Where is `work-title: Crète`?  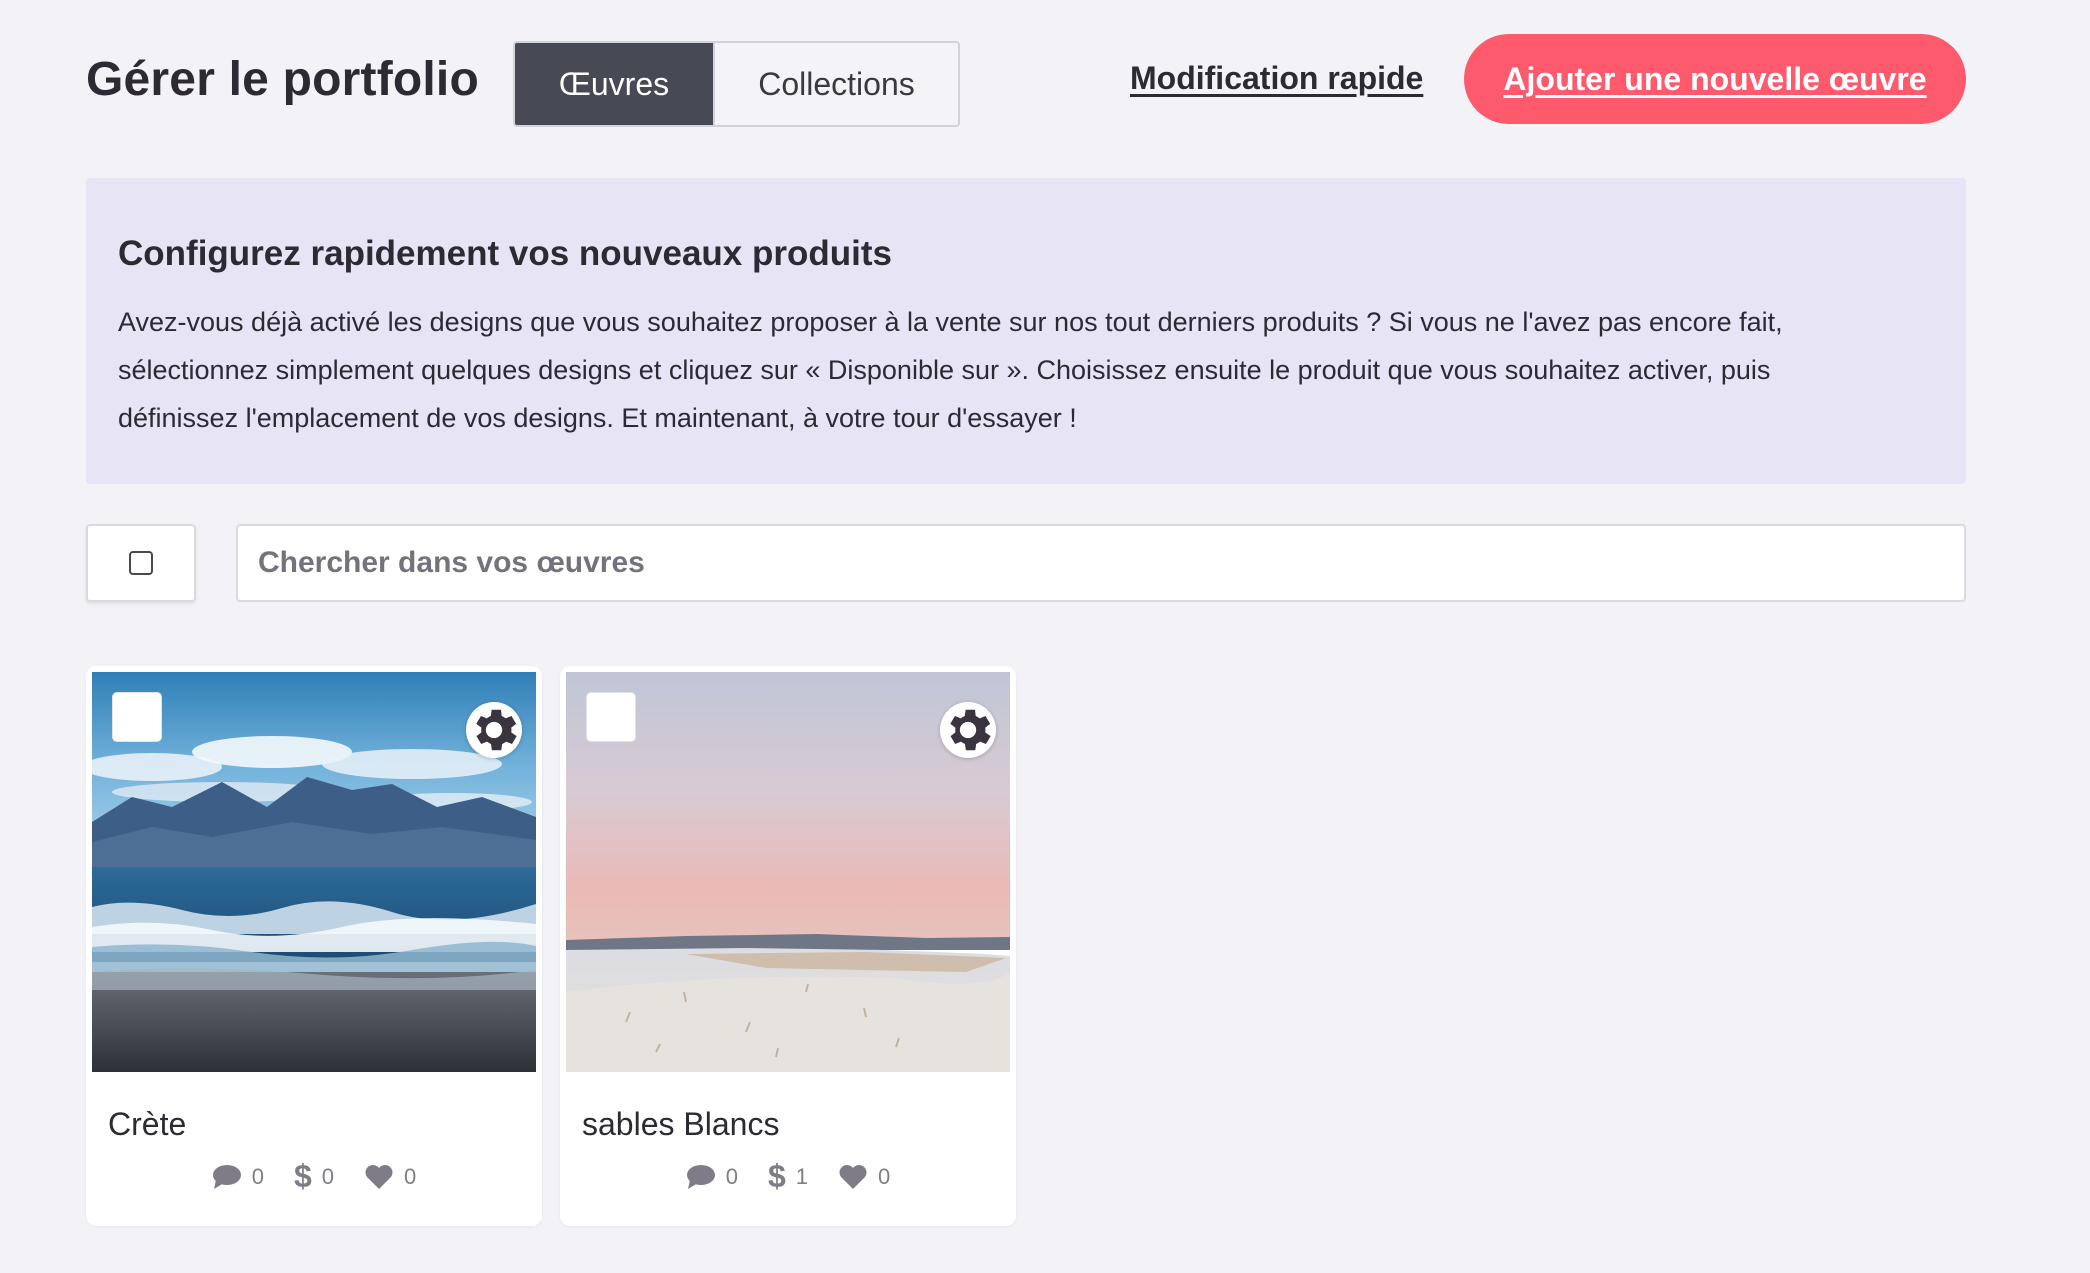 work-title: Crète is located at coordinates (147, 1124).